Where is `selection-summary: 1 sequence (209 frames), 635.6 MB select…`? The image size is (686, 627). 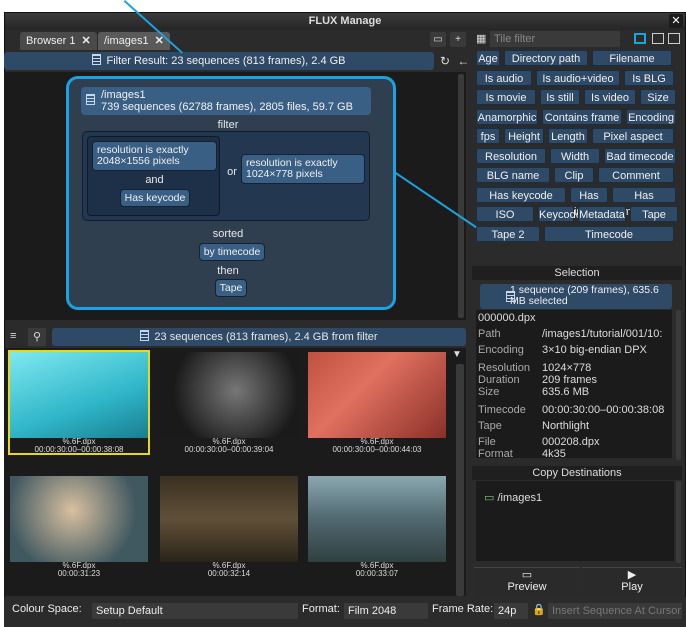
selection-summary: 1 sequence (209 frames), 635.6 MB select… is located at coordinates (576, 296).